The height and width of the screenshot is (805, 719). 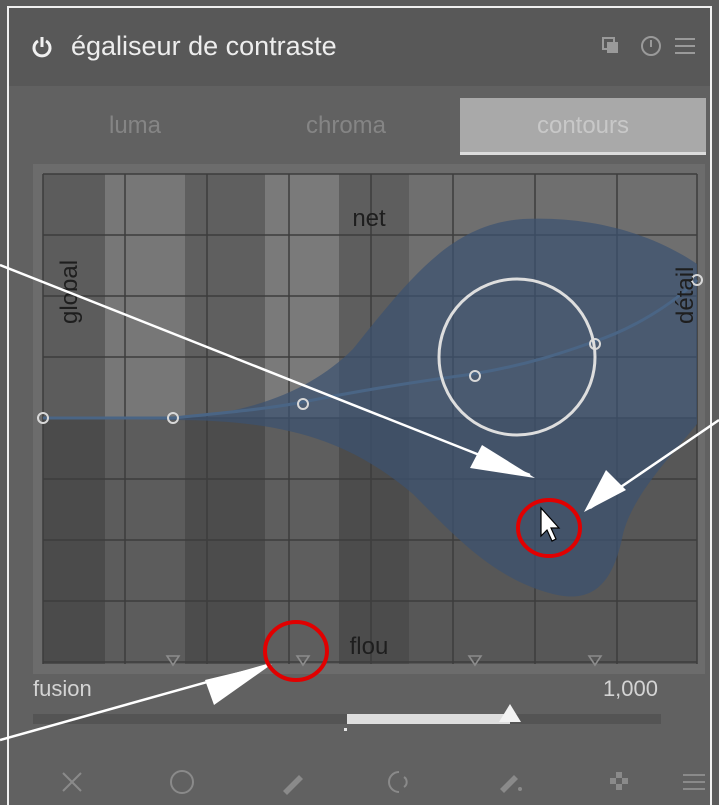 I want to click on tab-bar: luma chroma contours, so click(x=359, y=126).